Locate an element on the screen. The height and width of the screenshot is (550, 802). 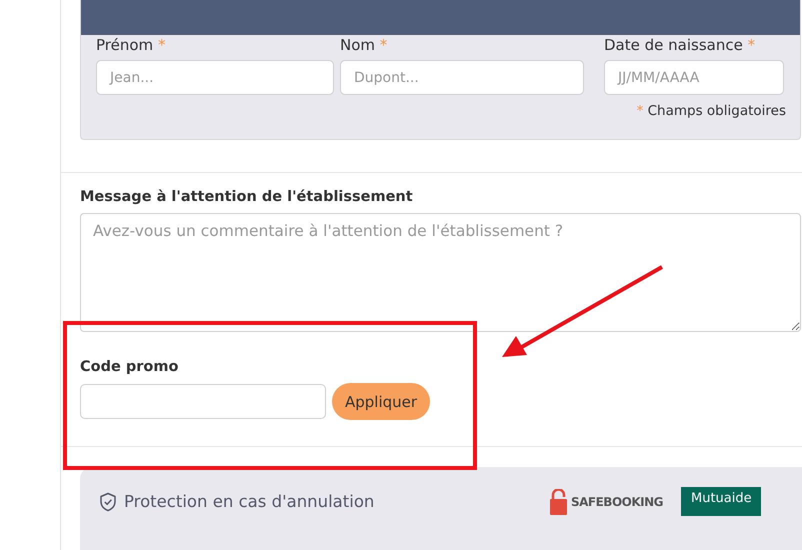
field-label: Prénom is located at coordinates (125, 45).